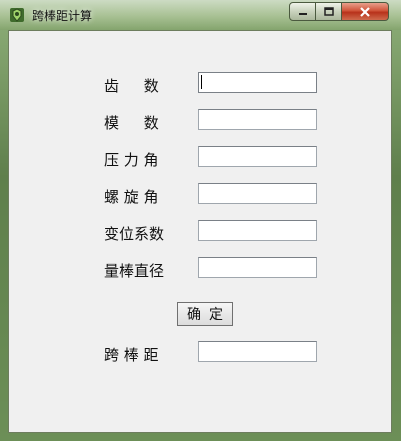 The width and height of the screenshot is (401, 441). Describe the element at coordinates (257, 267) in the screenshot. I see `rod-diameter-input` at that location.